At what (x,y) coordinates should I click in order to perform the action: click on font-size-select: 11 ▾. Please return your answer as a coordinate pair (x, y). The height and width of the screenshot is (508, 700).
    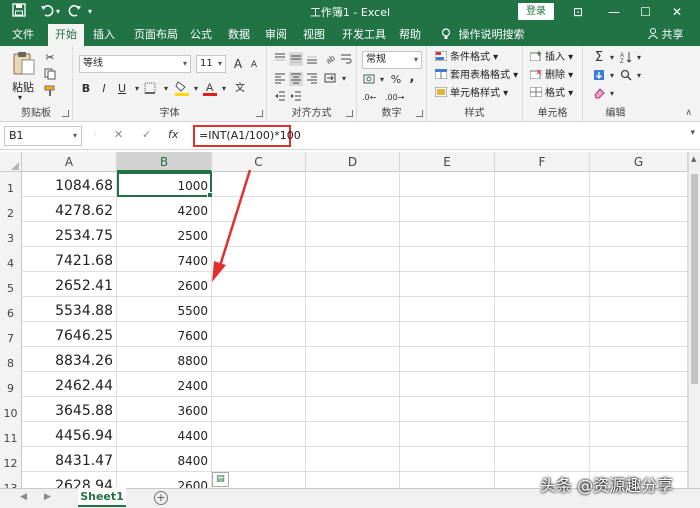
    Looking at the image, I should click on (211, 64).